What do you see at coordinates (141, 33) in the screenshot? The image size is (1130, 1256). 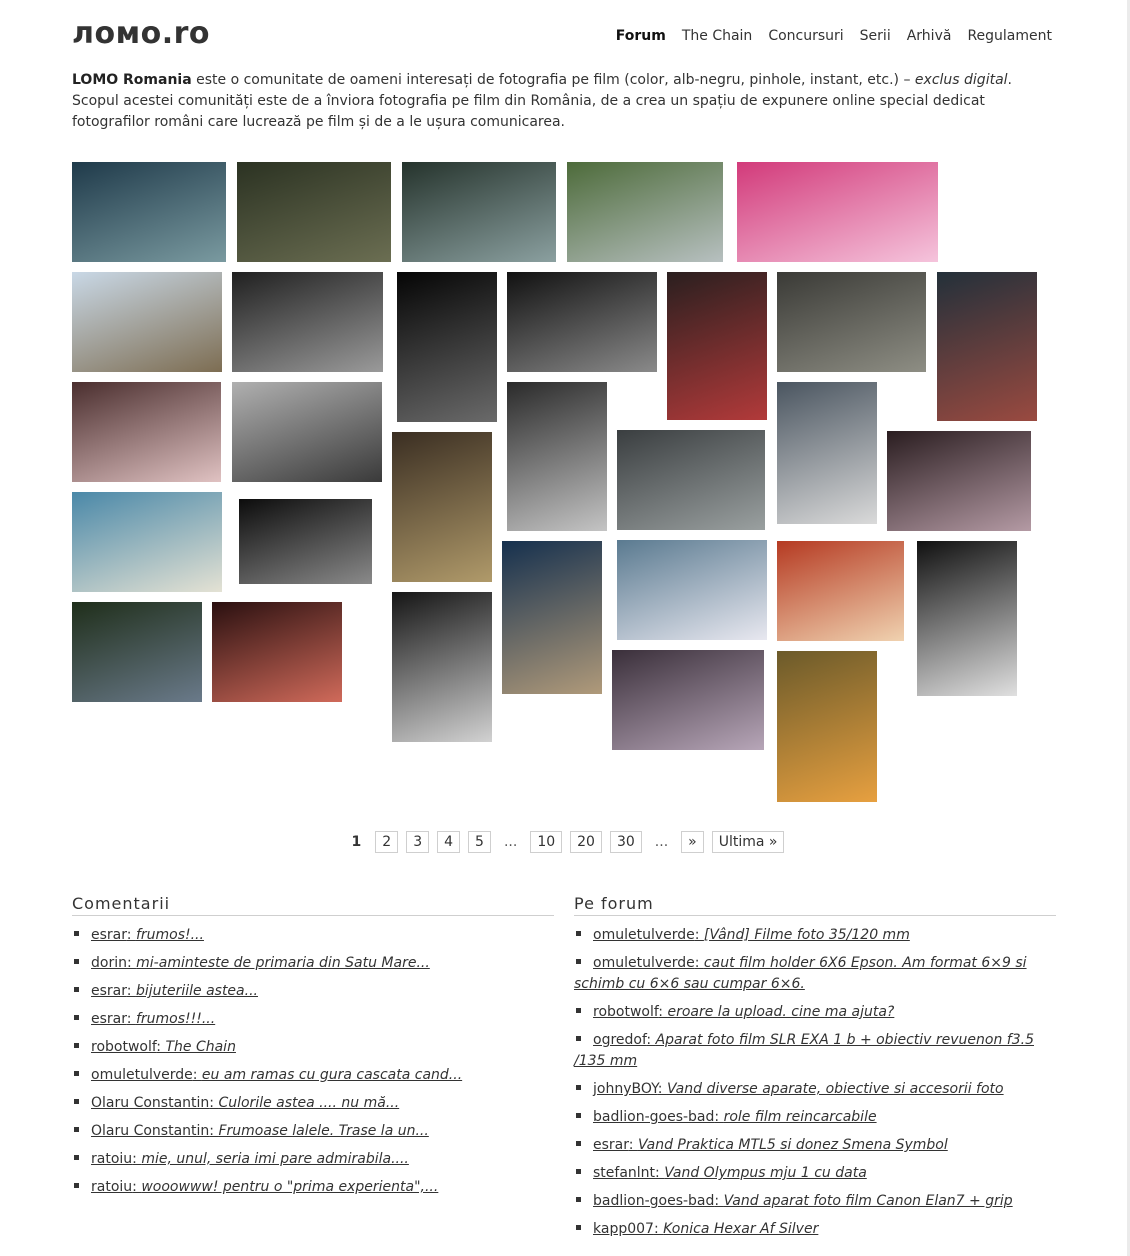 I see `site-logo: ломо.ro` at bounding box center [141, 33].